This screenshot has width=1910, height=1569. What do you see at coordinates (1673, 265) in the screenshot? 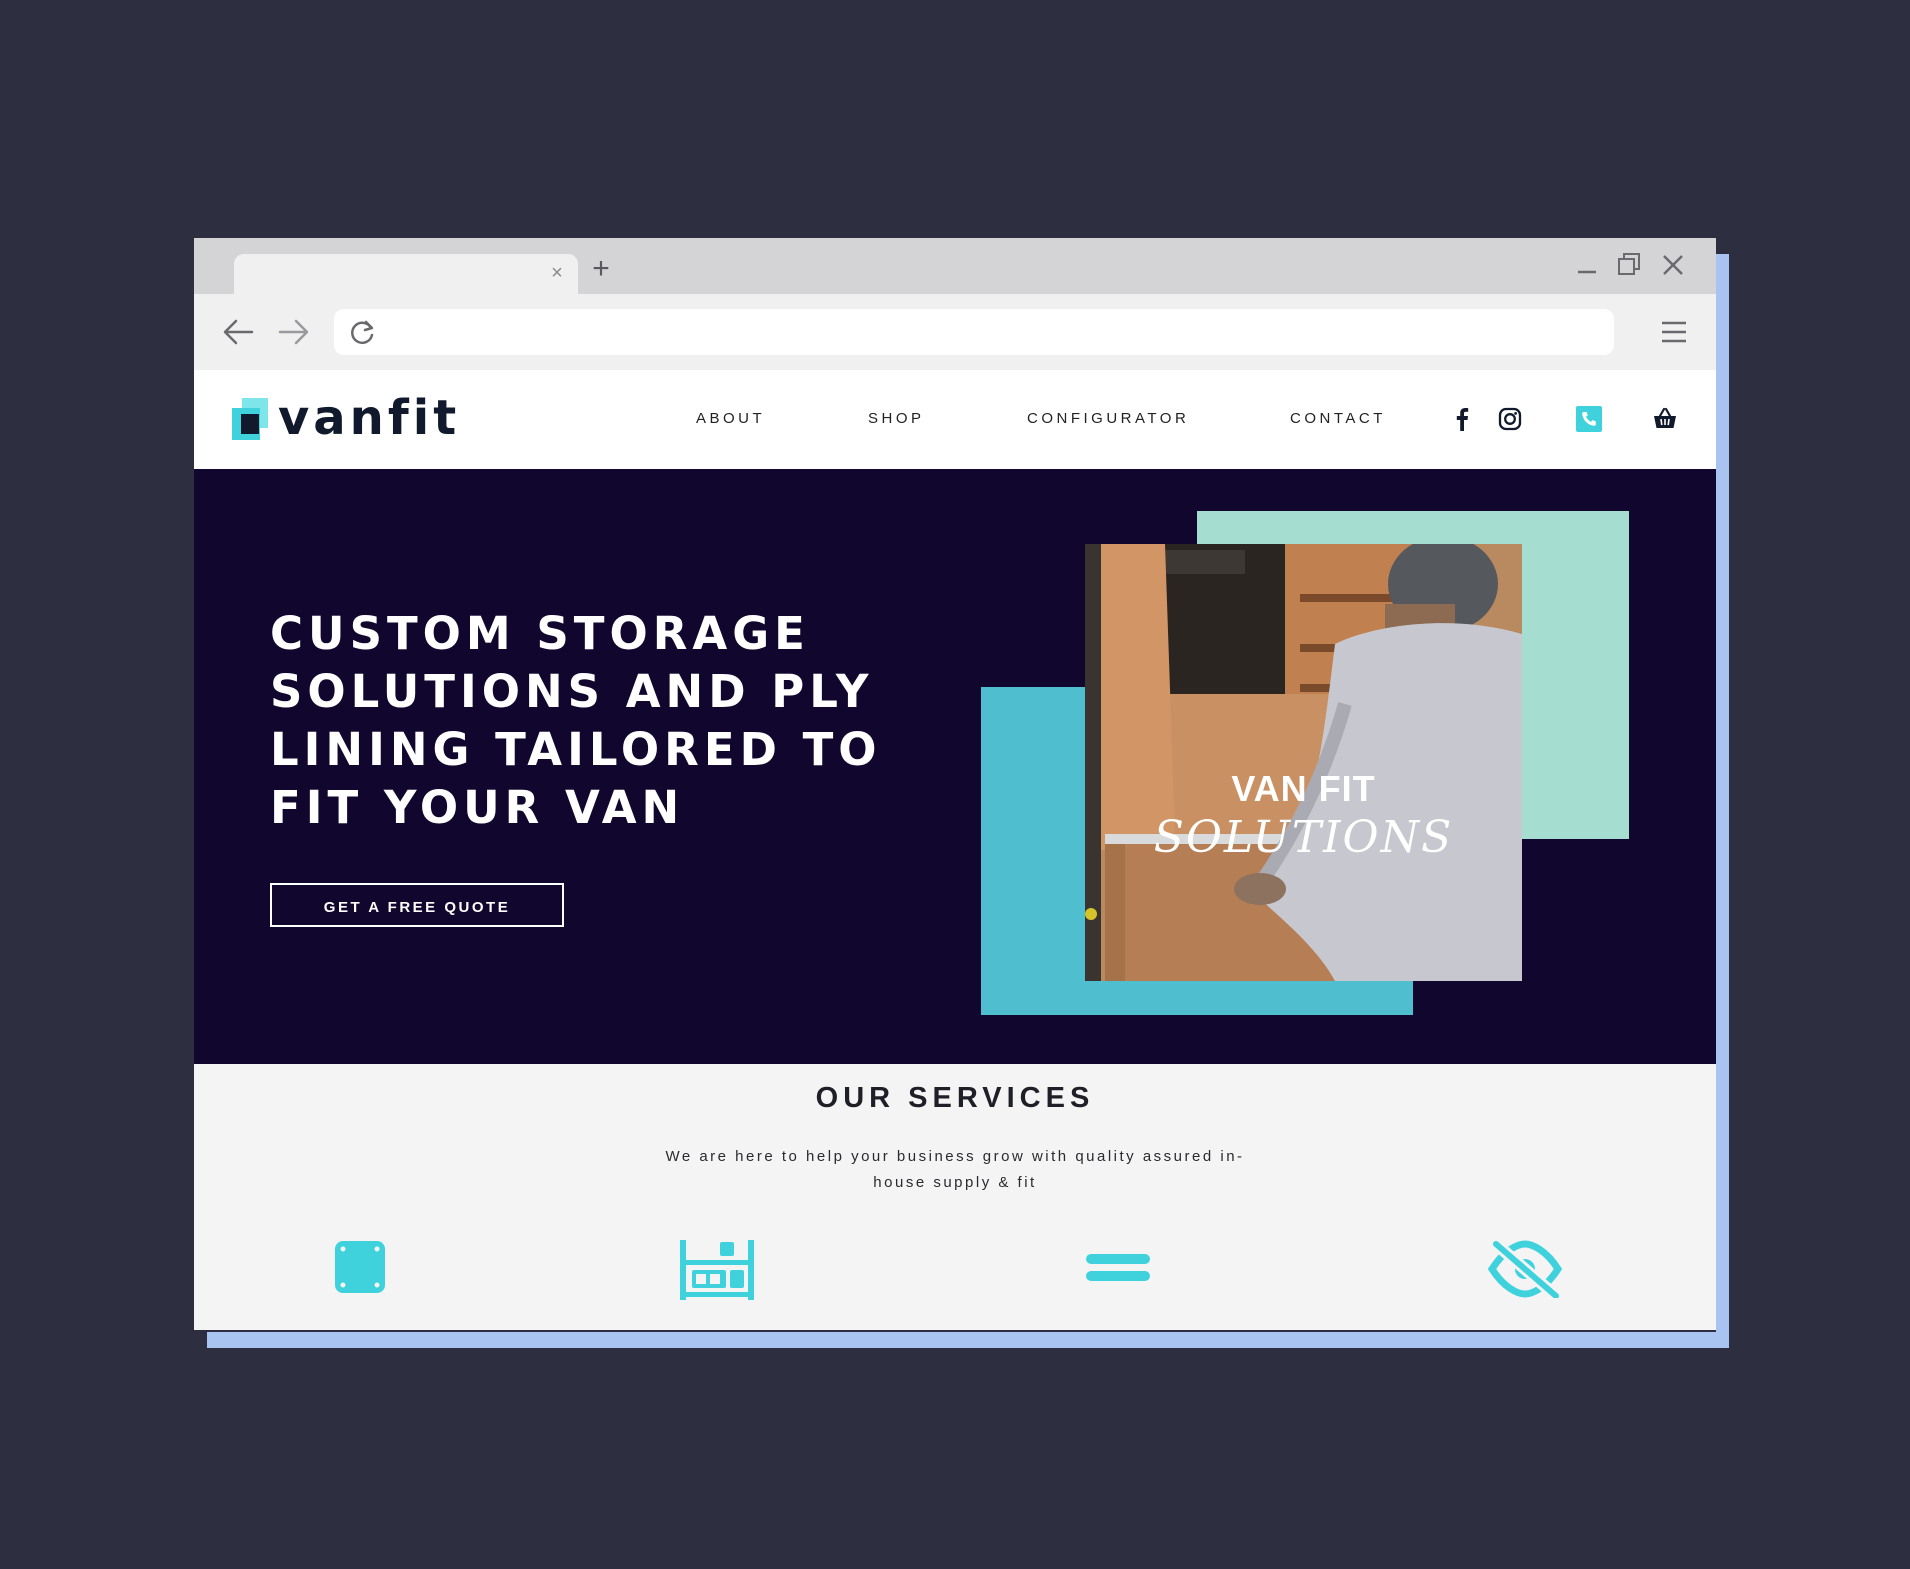
I see `close-window-icon` at bounding box center [1673, 265].